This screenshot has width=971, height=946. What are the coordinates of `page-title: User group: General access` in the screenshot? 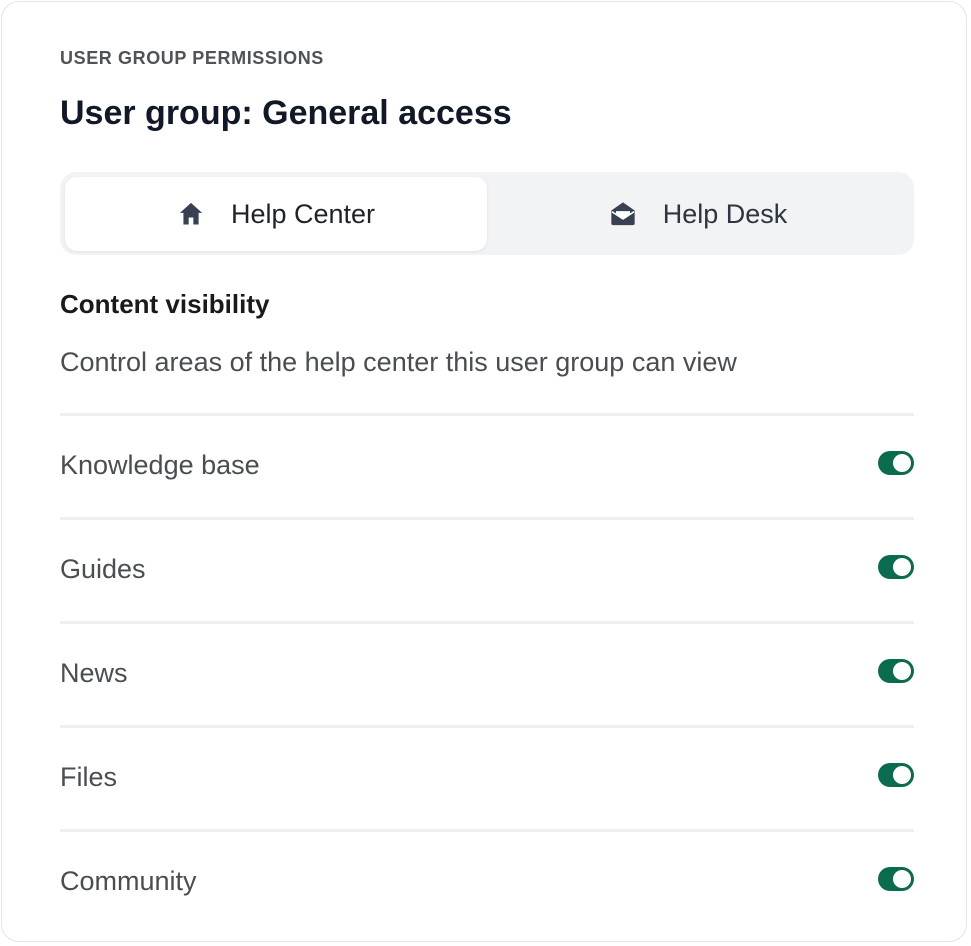 It's located at (286, 113).